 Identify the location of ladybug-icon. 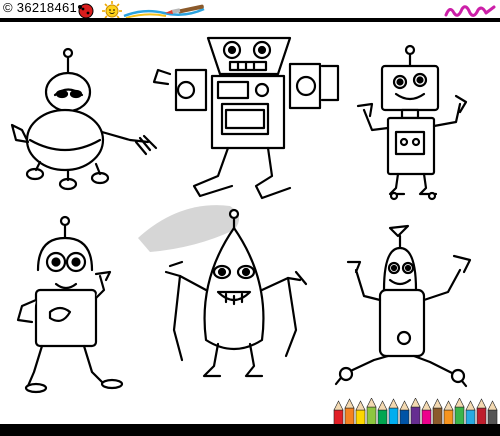
(86, 11).